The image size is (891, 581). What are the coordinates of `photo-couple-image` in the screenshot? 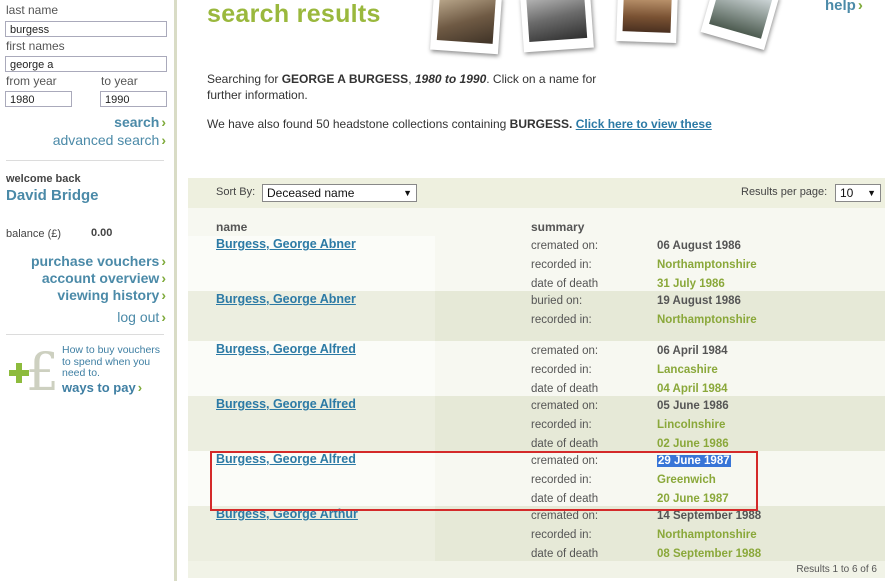 It's located at (647, 22).